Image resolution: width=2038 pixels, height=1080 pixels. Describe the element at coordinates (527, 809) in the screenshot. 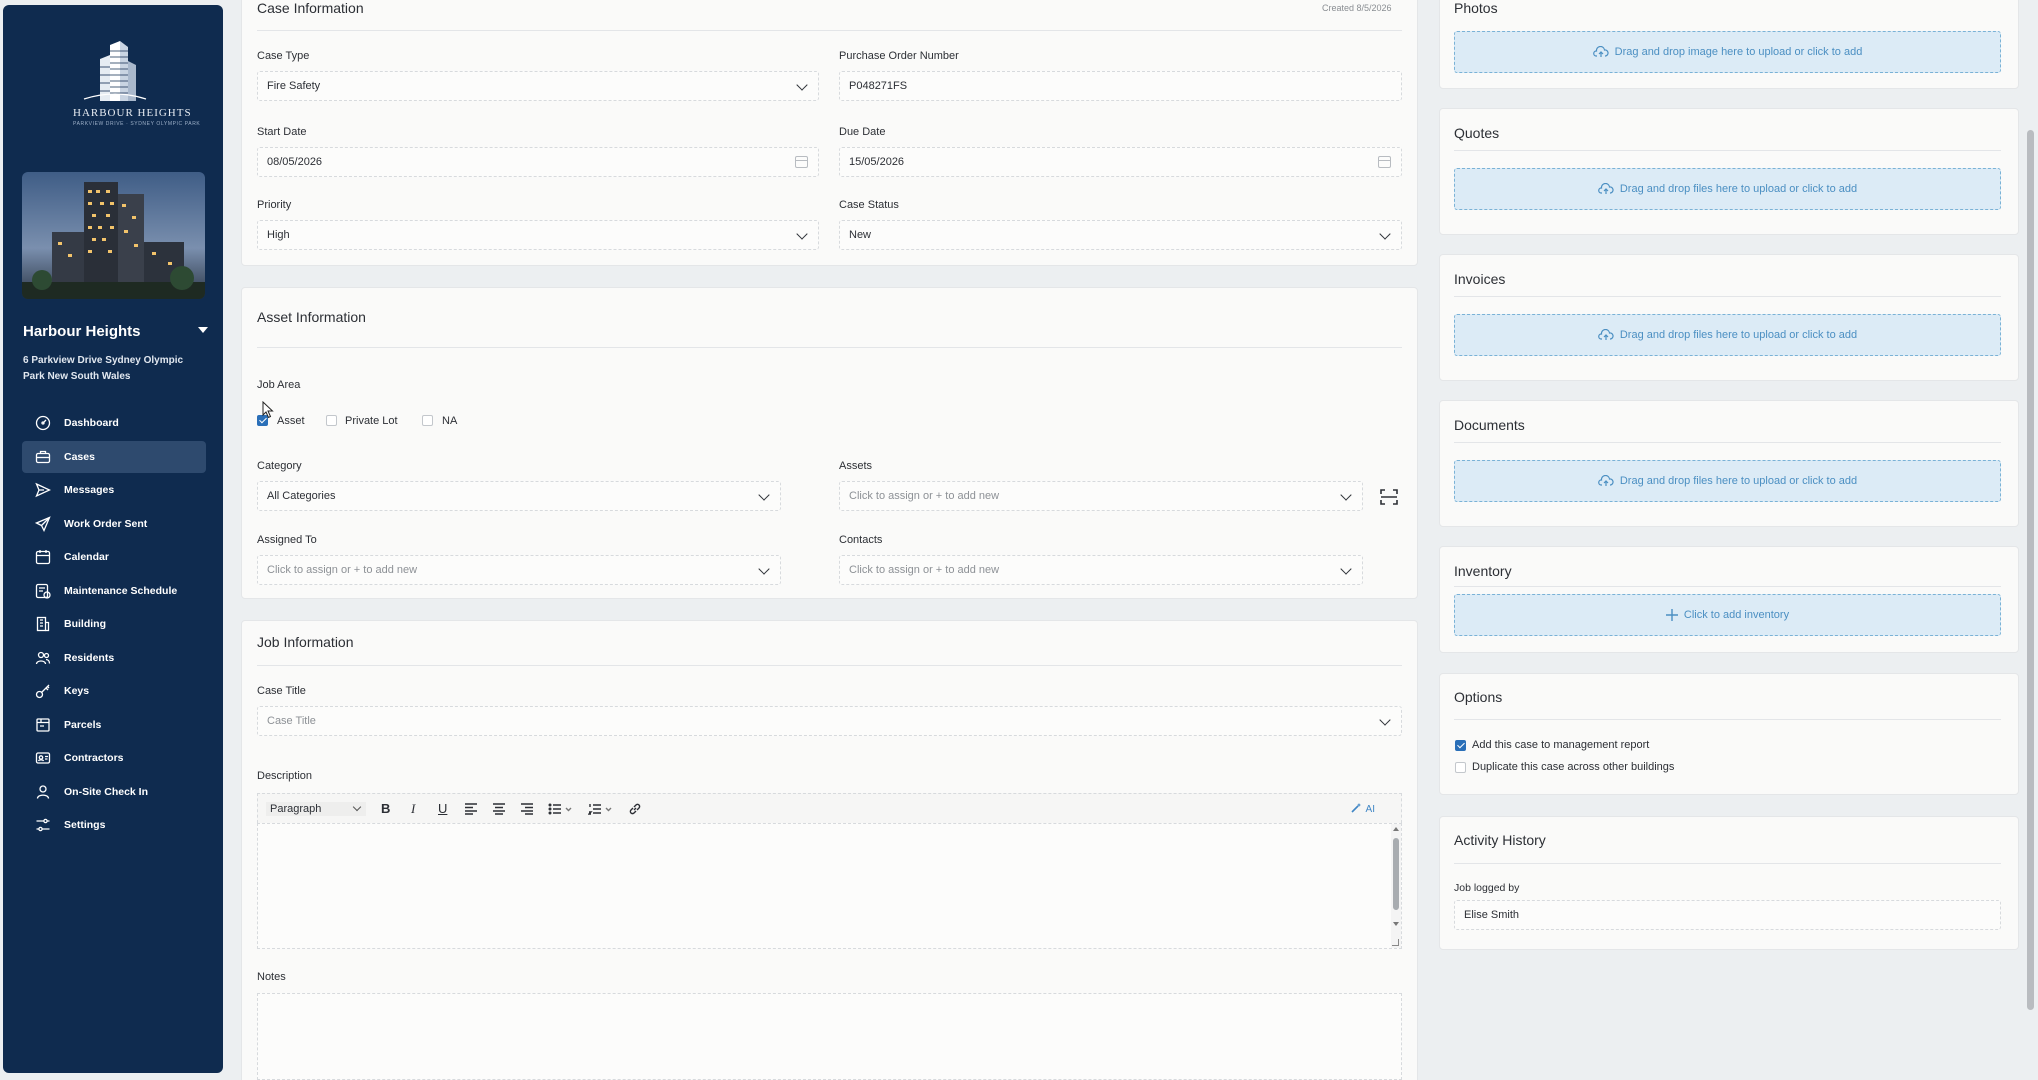

I see `align-right-icon` at that location.